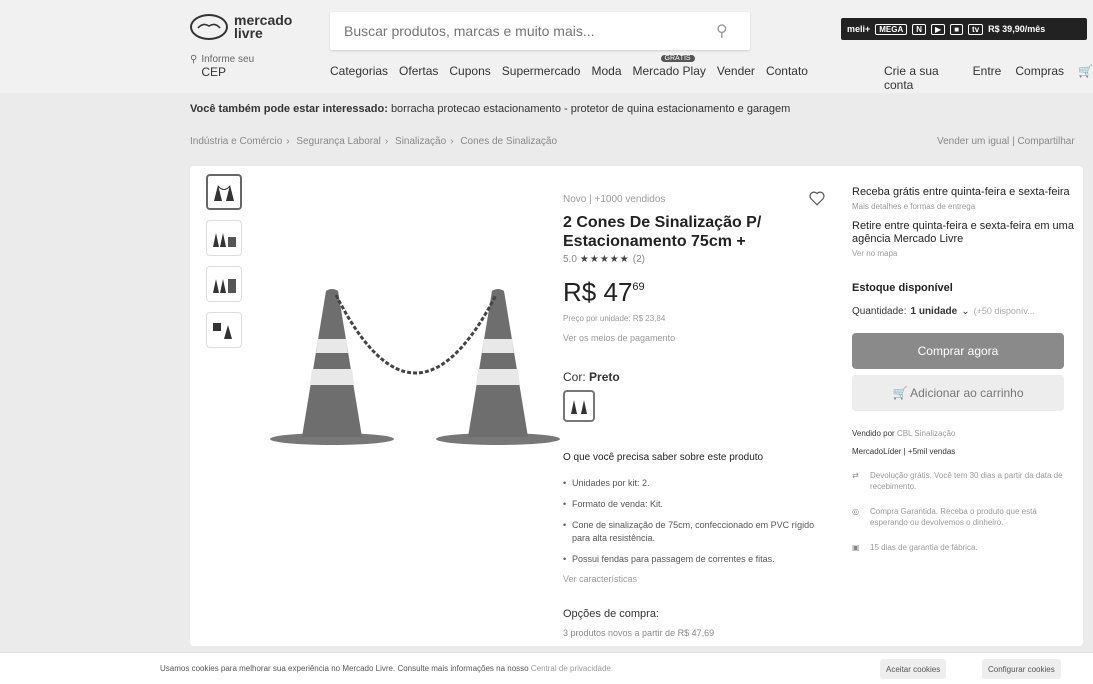 This screenshot has height=684, width=1093. What do you see at coordinates (958, 351) in the screenshot?
I see `buy-now-button: Comprar agora` at bounding box center [958, 351].